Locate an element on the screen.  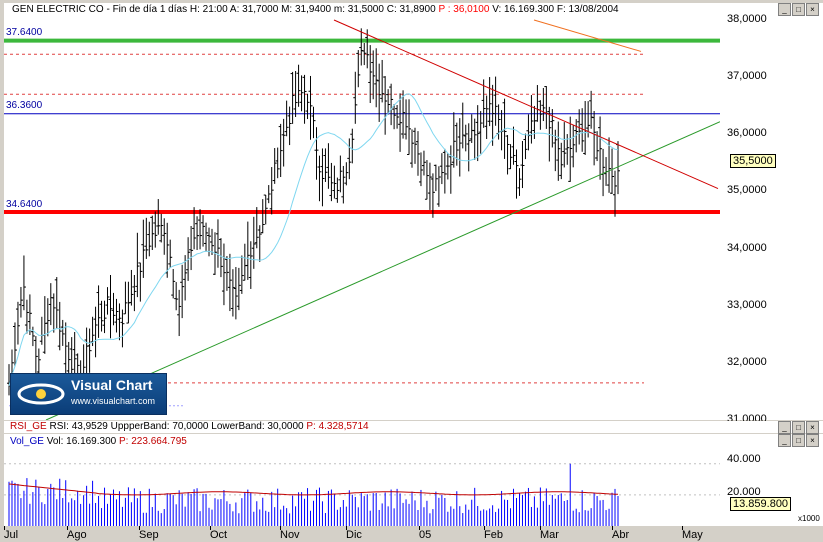
vol-name: Vol_GE is located at coordinates (27, 441).